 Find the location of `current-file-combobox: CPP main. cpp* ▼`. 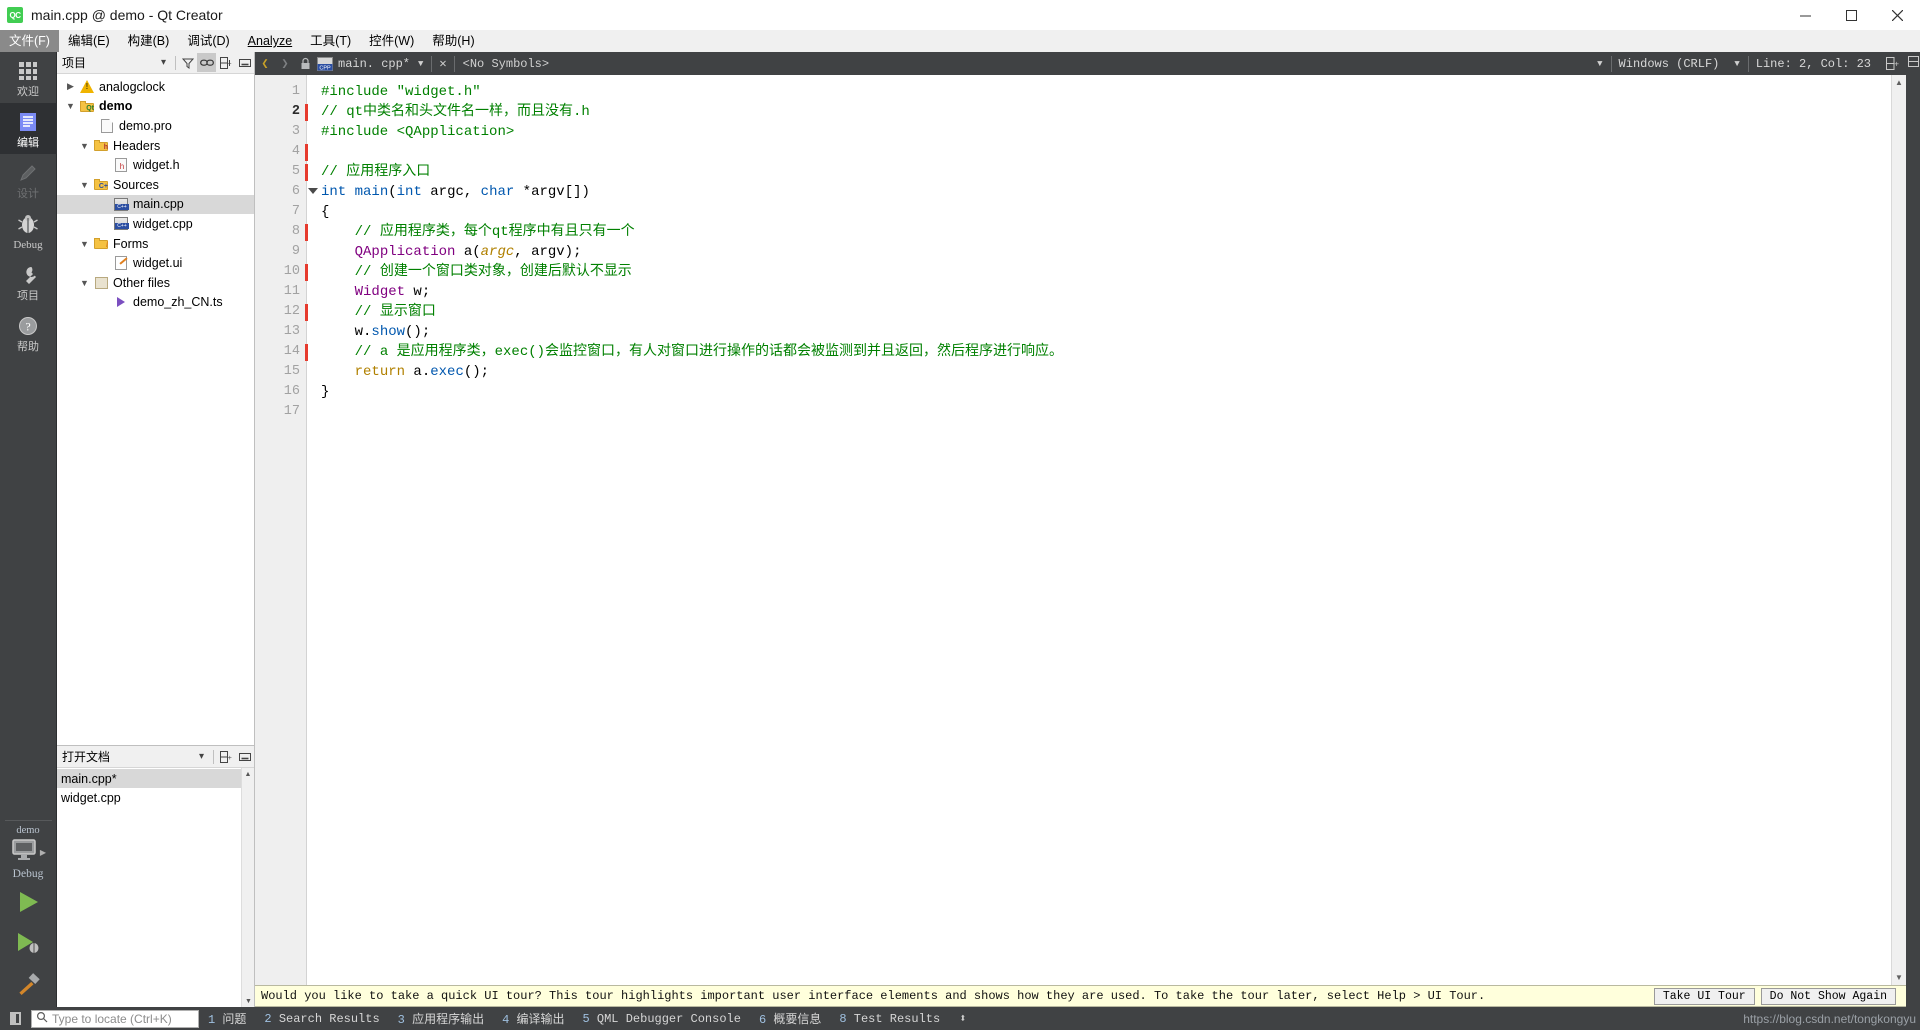

current-file-combobox: CPP main. cpp* ▼ is located at coordinates (373, 63).